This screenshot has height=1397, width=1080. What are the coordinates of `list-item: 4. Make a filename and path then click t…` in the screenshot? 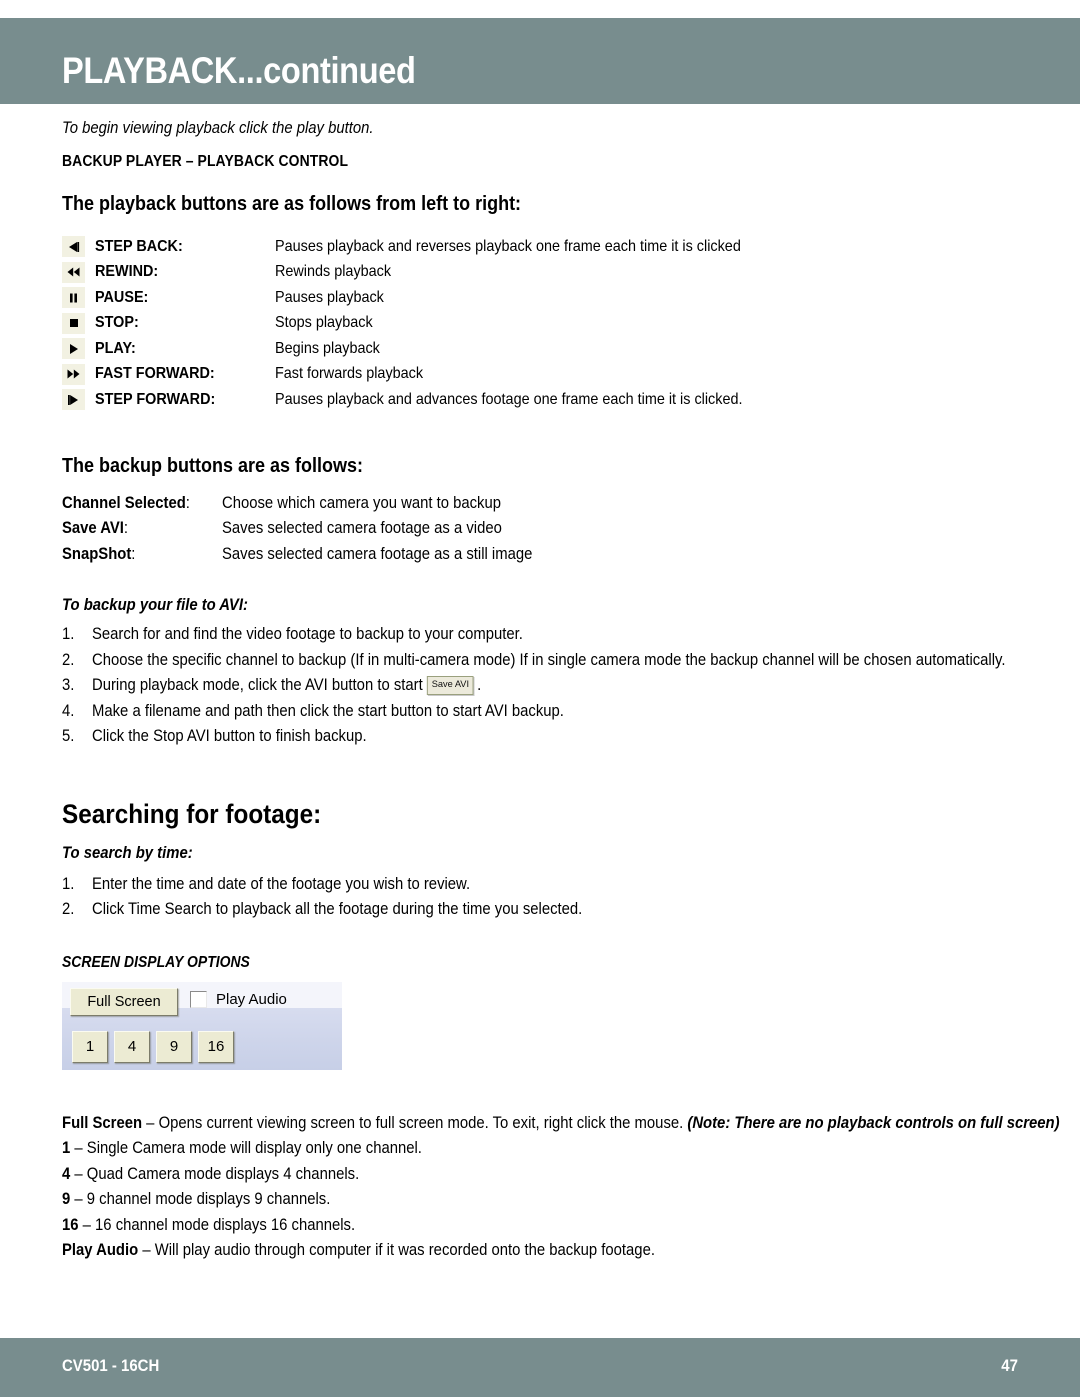 It's located at (542, 715).